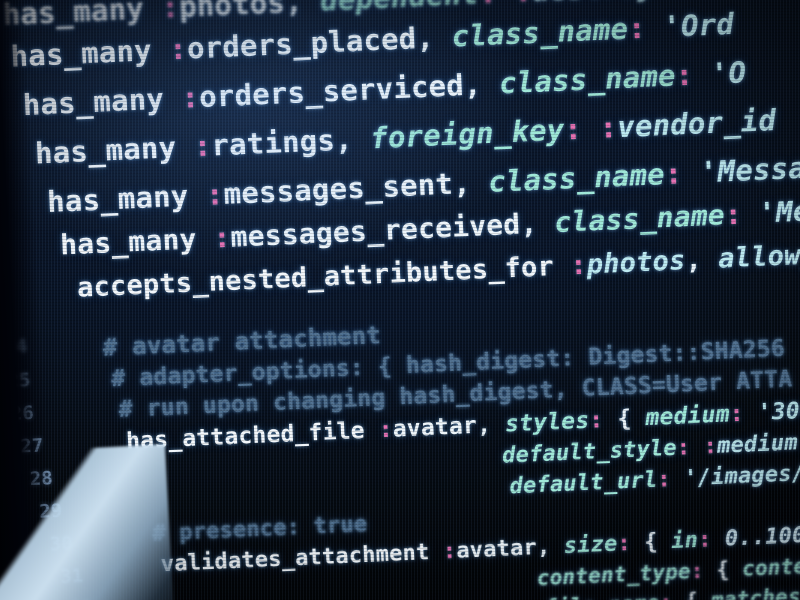 The height and width of the screenshot is (600, 800). I want to click on code-token: foreign_key, so click(467, 134).